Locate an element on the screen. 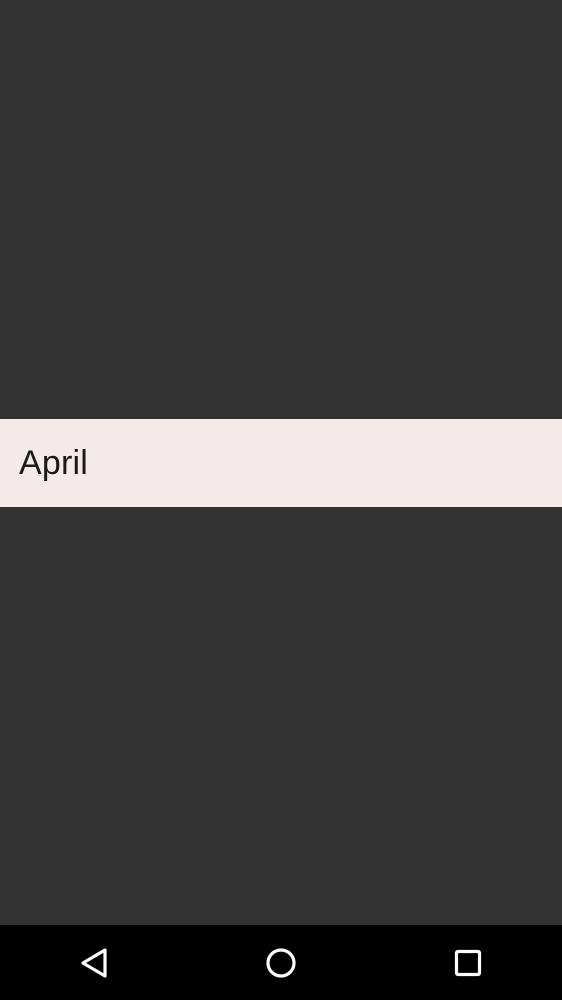 The width and height of the screenshot is (562, 1000). dropdown-item-april: April is located at coordinates (281, 463).